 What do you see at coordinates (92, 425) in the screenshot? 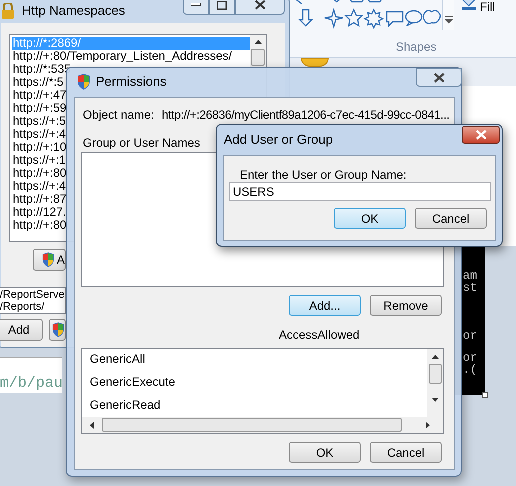
I see `scroll-left-icon` at bounding box center [92, 425].